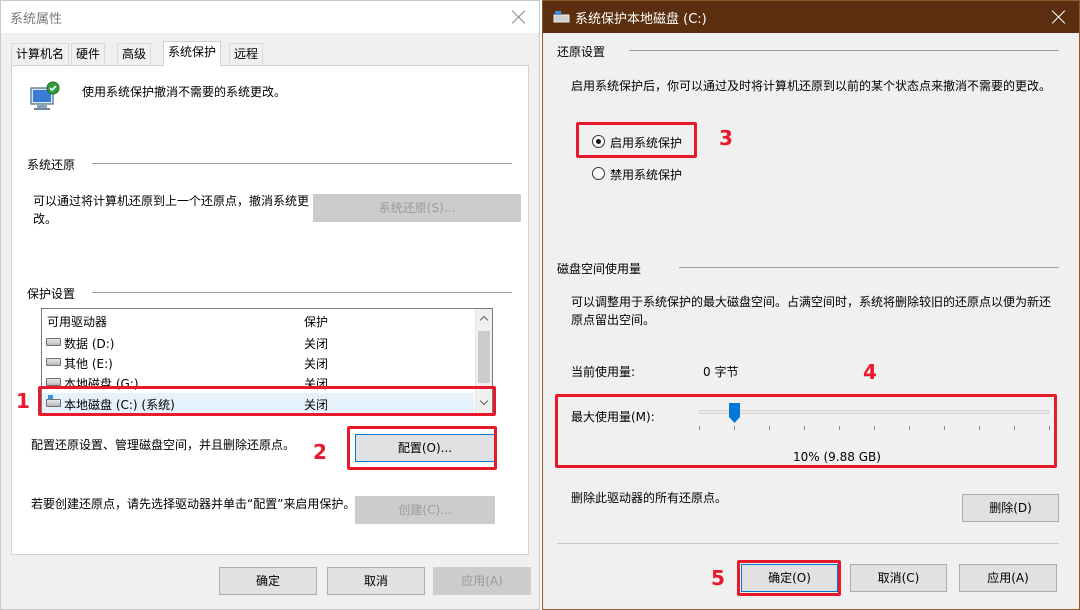 The image size is (1080, 610). I want to click on configure-text: 配置还原设置、管理磁盘空间，并且删除还原点。, so click(163, 445).